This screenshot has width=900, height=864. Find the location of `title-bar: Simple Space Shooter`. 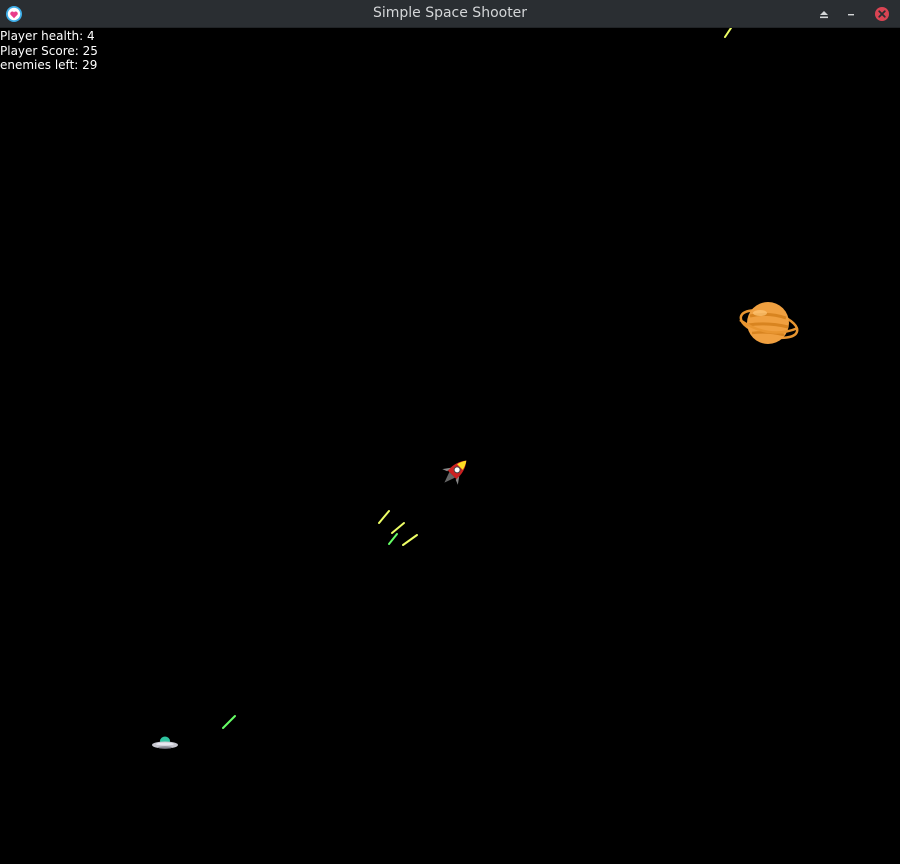

title-bar: Simple Space Shooter is located at coordinates (450, 14).